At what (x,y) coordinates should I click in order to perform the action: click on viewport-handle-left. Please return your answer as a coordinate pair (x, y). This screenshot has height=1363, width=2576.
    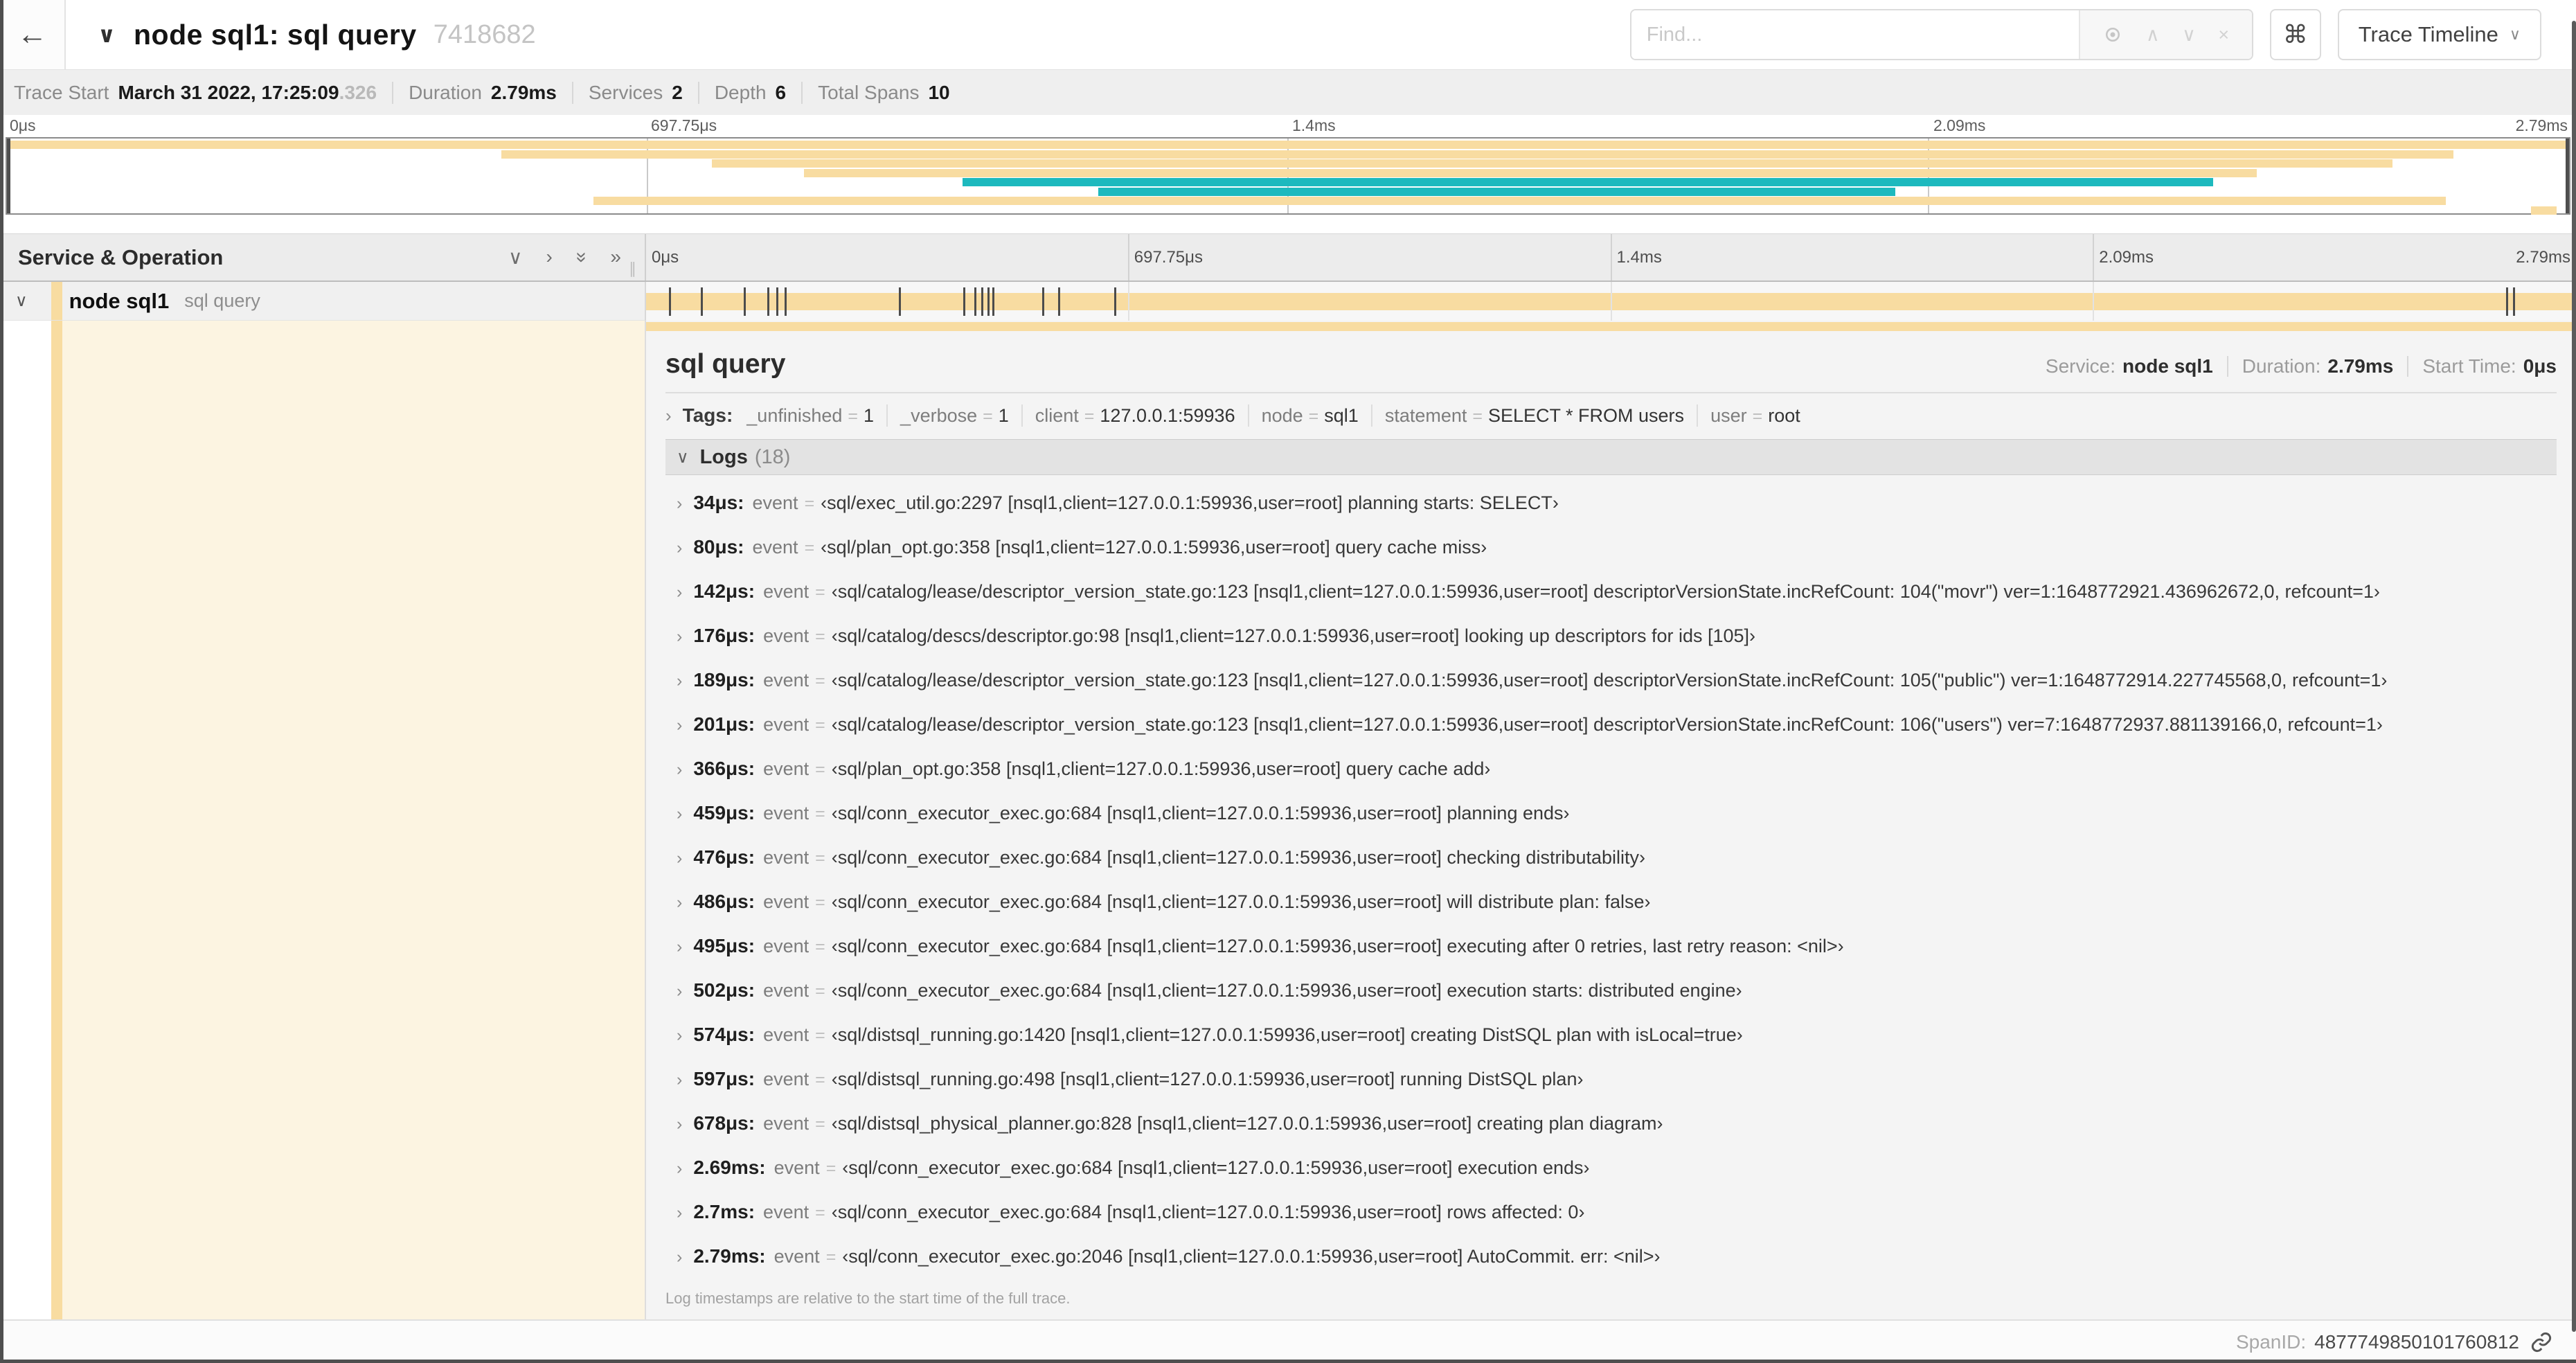
    Looking at the image, I should click on (8, 176).